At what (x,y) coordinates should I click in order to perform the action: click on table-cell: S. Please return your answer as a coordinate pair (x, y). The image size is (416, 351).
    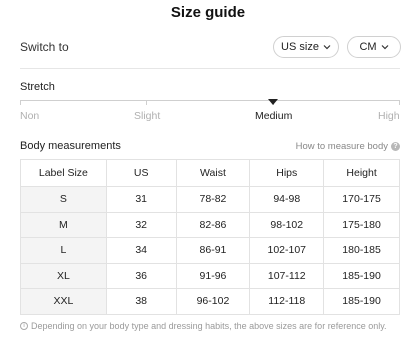
    Looking at the image, I should click on (63, 199).